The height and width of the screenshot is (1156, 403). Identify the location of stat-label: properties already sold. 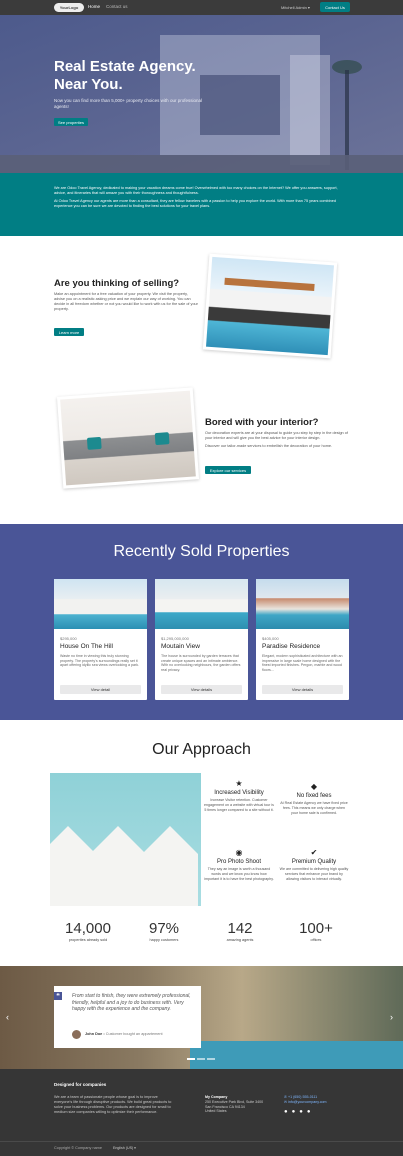
(88, 940).